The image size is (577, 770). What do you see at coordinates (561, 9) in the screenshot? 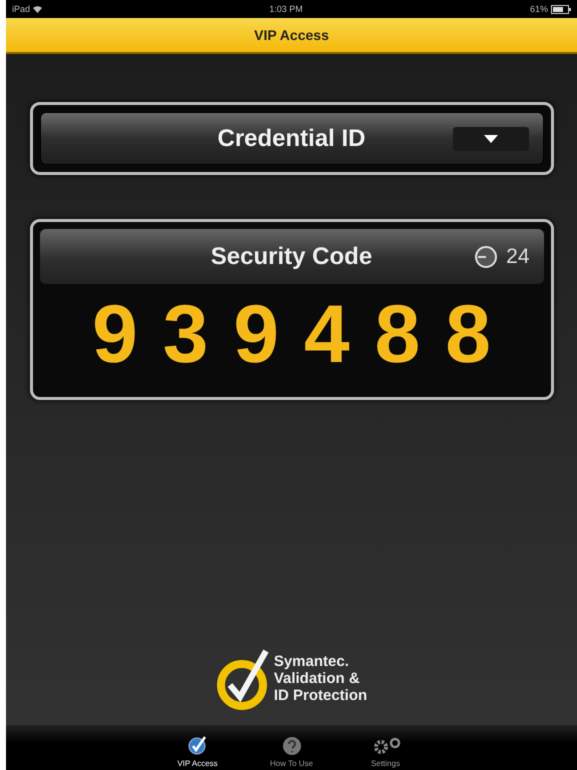
I see `battery-icon` at bounding box center [561, 9].